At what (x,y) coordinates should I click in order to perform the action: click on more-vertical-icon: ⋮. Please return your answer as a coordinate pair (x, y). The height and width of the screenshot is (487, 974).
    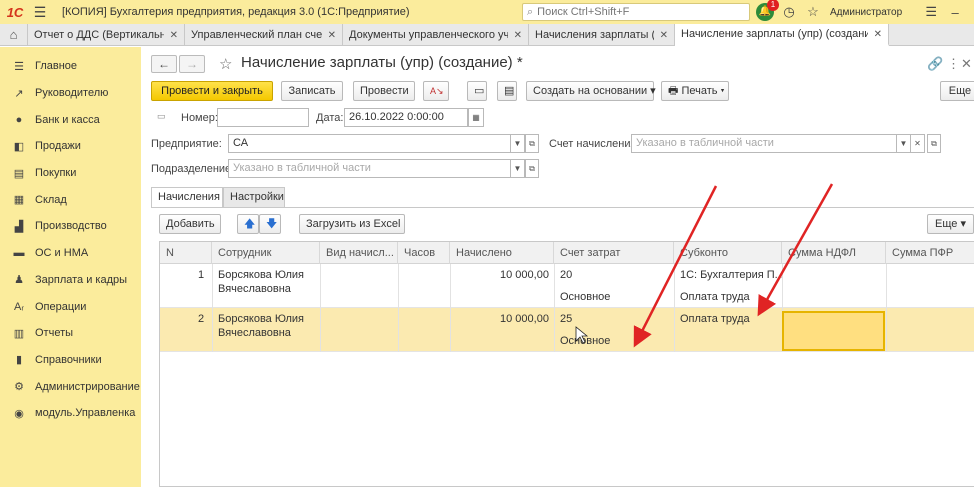
    Looking at the image, I should click on (953, 64).